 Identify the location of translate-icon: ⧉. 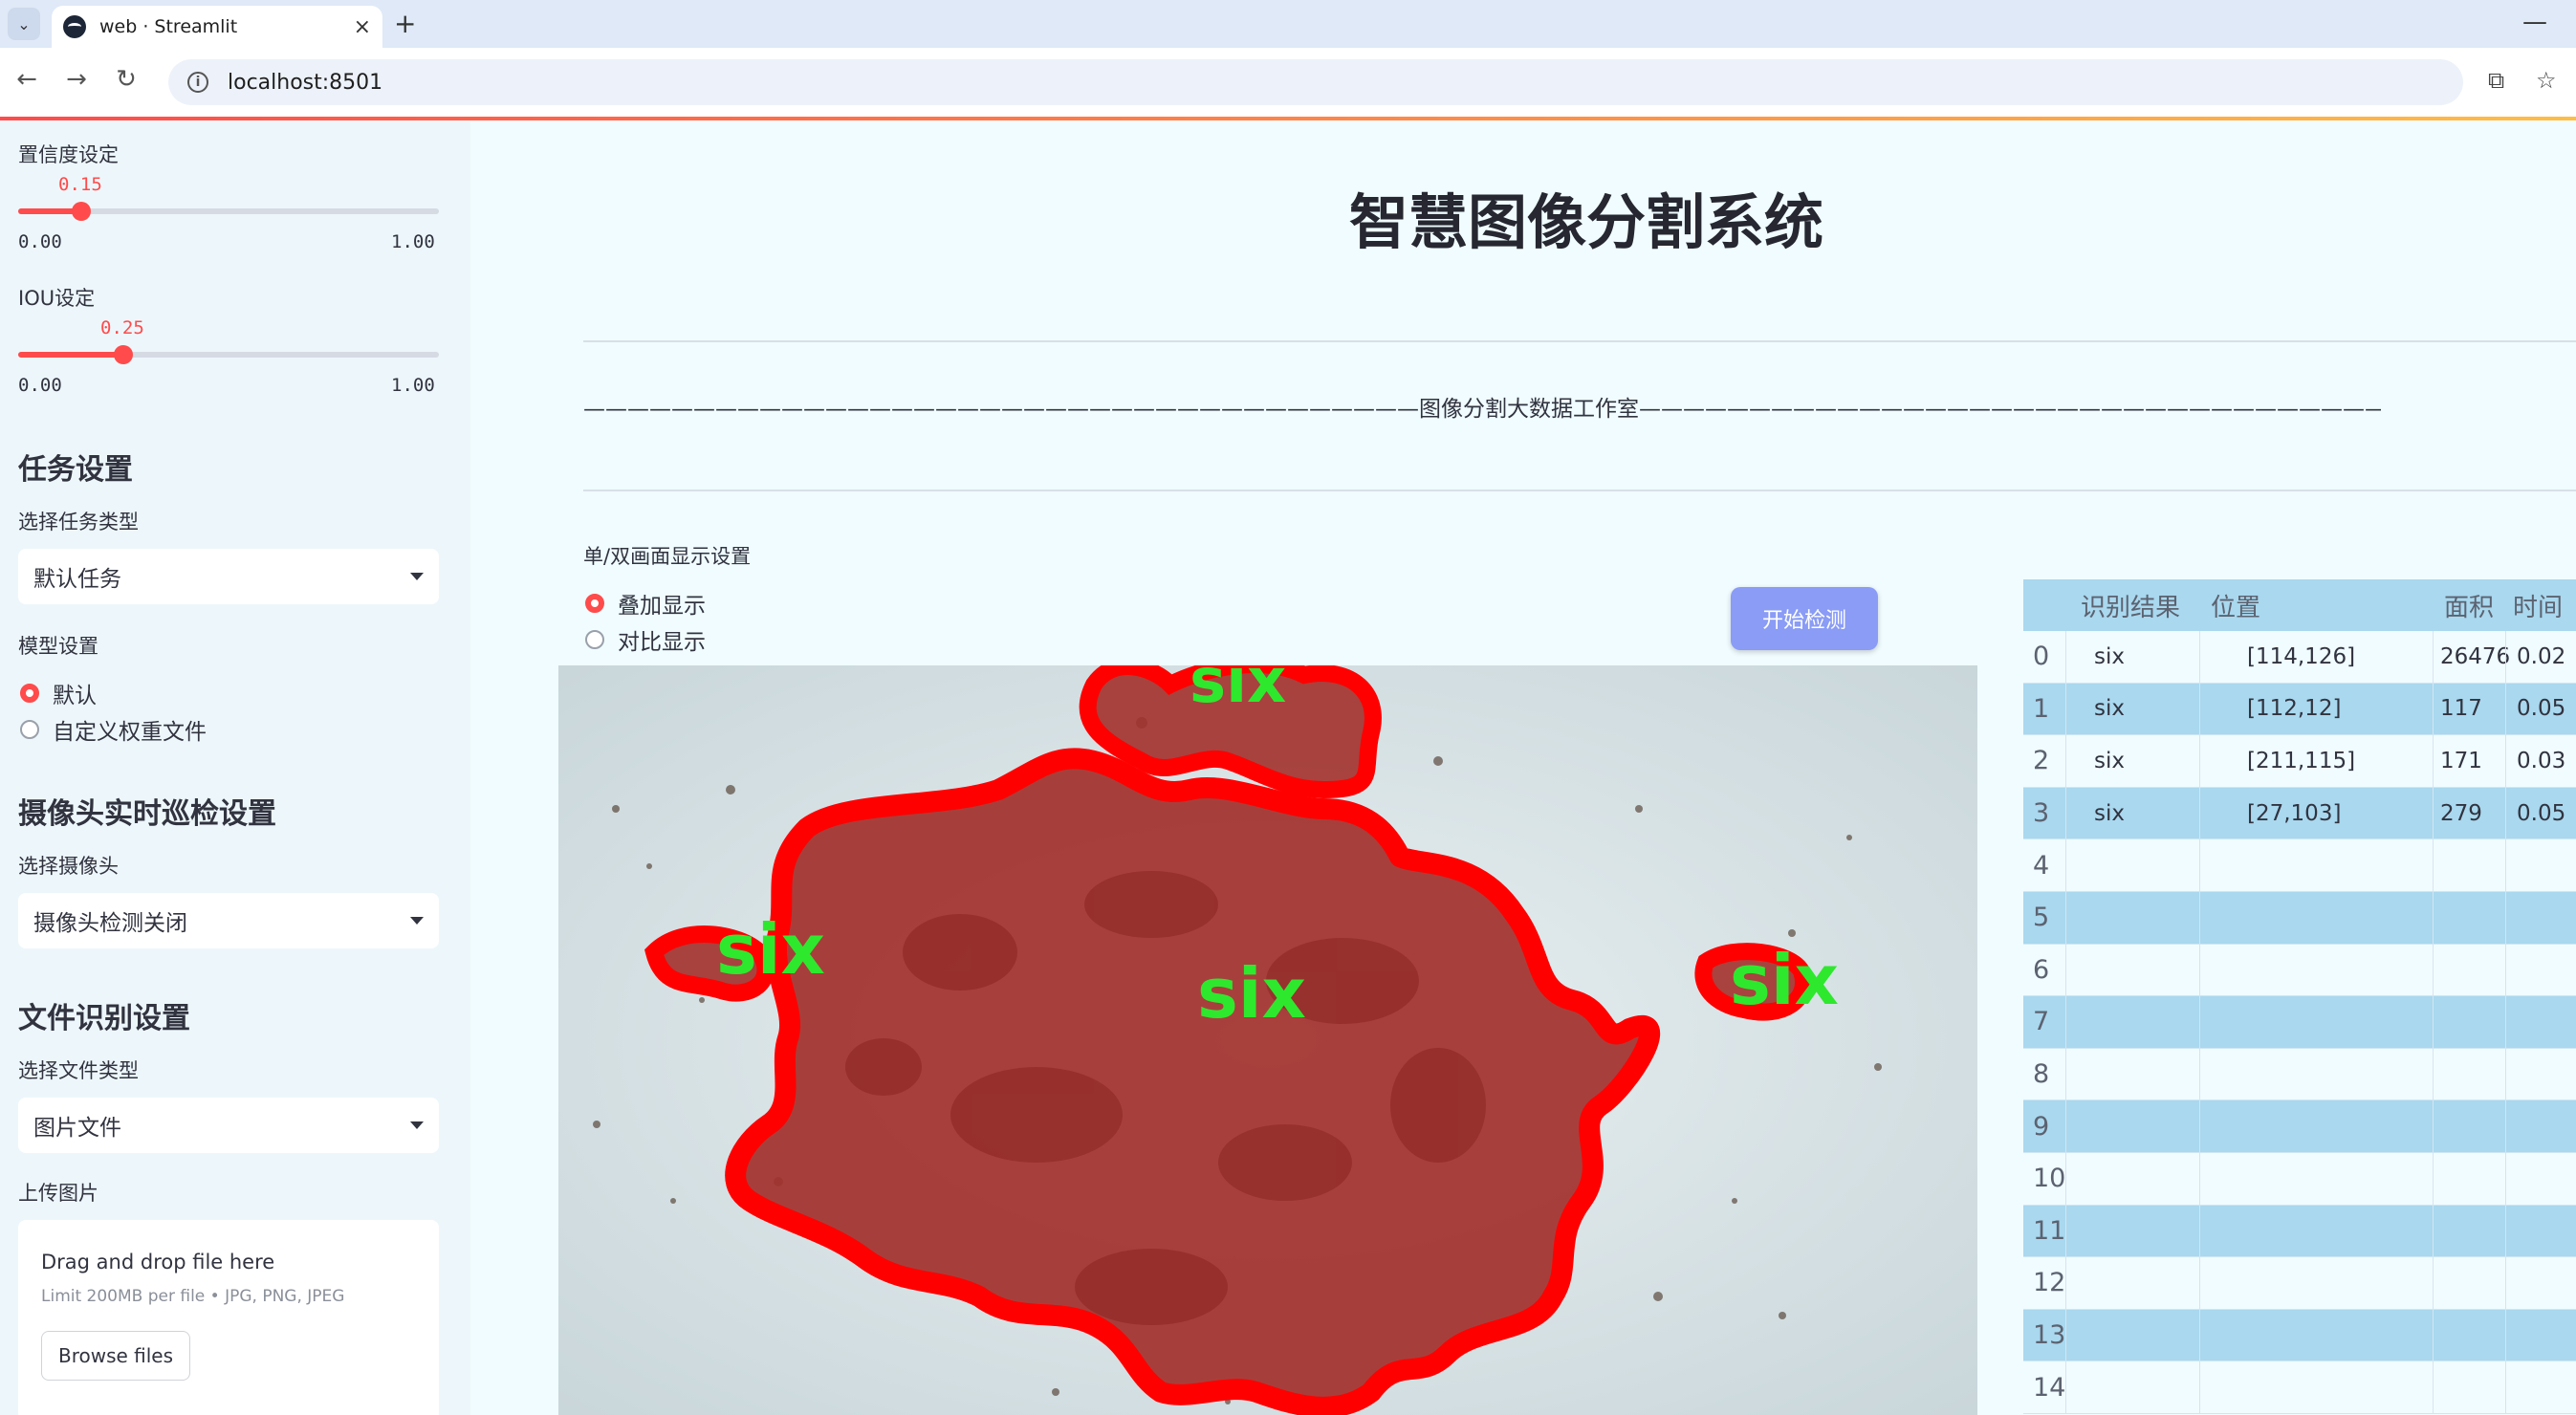
(2496, 80).